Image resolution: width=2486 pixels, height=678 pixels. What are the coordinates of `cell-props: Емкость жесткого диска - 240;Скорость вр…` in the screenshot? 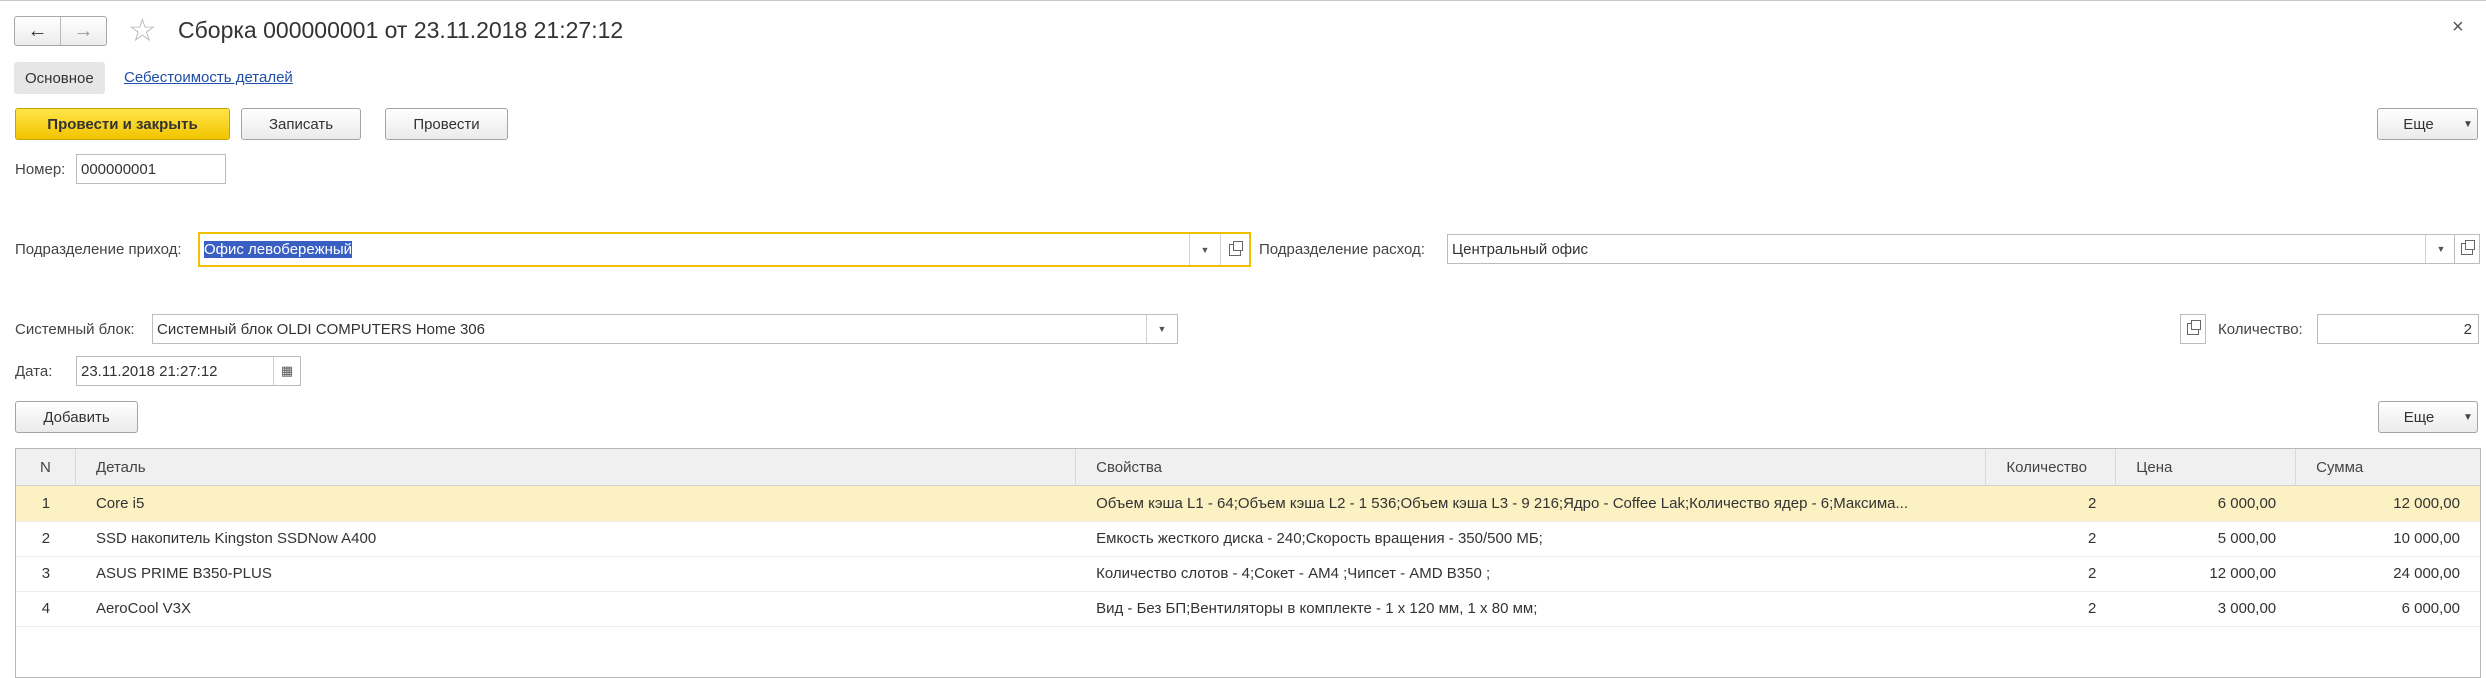 It's located at (1319, 538).